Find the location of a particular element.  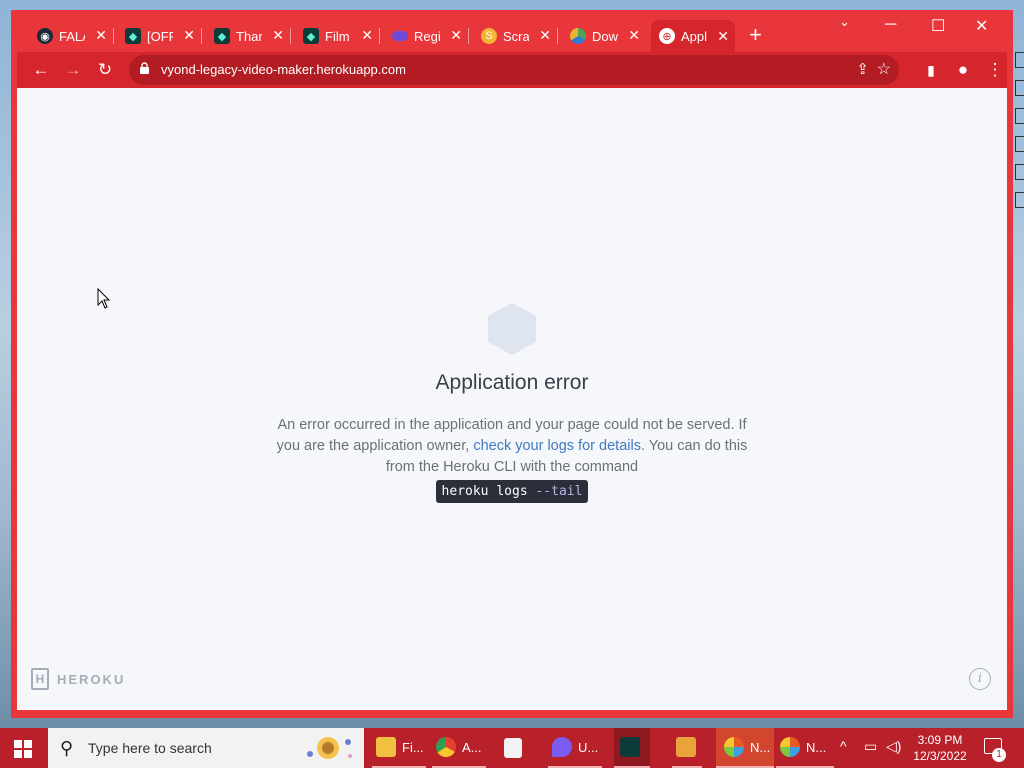

tab-title: [OFF is located at coordinates (160, 36).